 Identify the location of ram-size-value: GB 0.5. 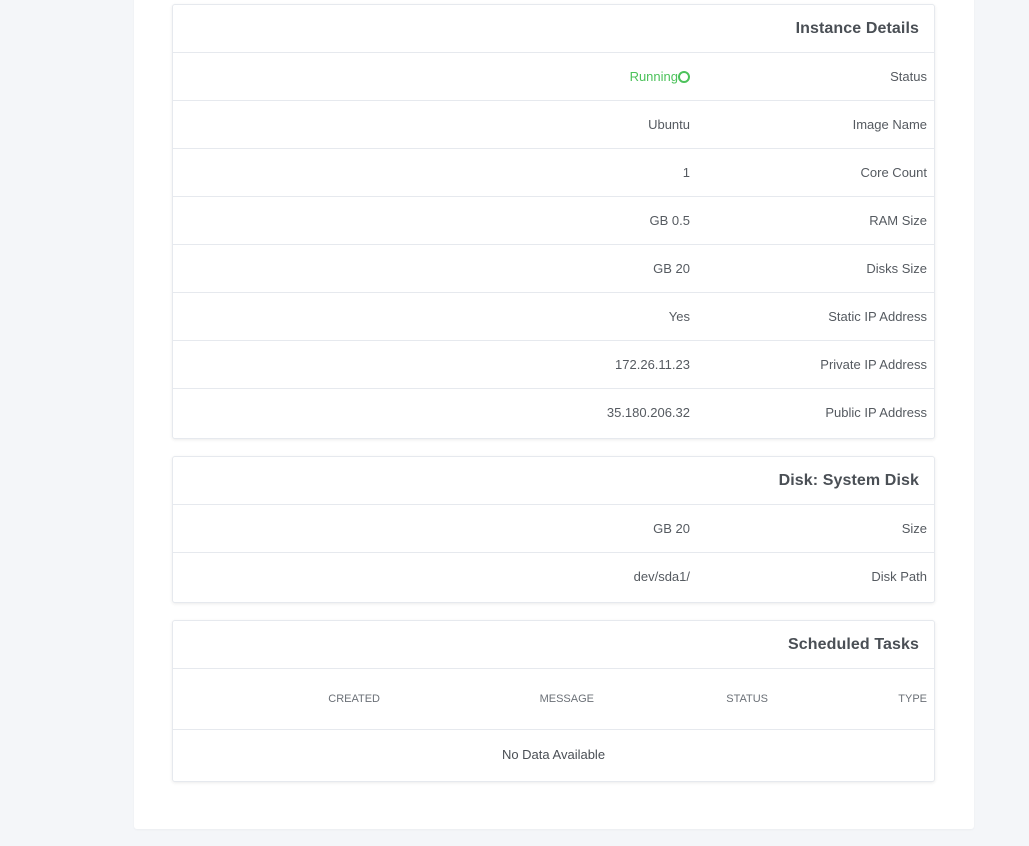
(669, 220).